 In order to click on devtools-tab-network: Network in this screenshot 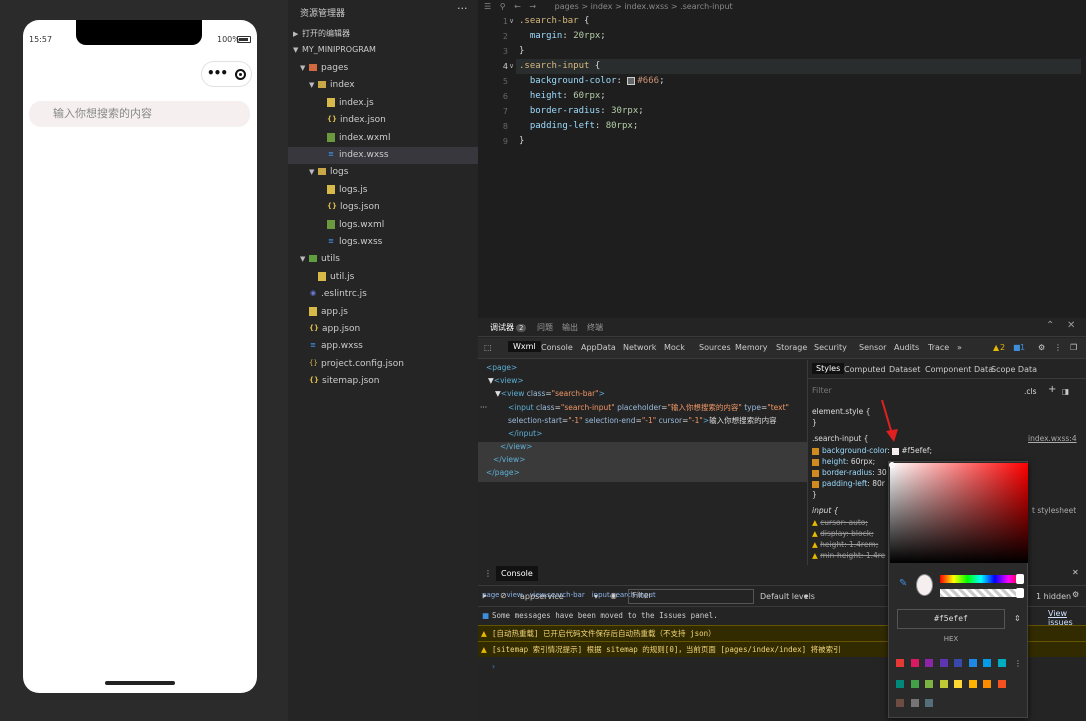, I will do `click(639, 347)`.